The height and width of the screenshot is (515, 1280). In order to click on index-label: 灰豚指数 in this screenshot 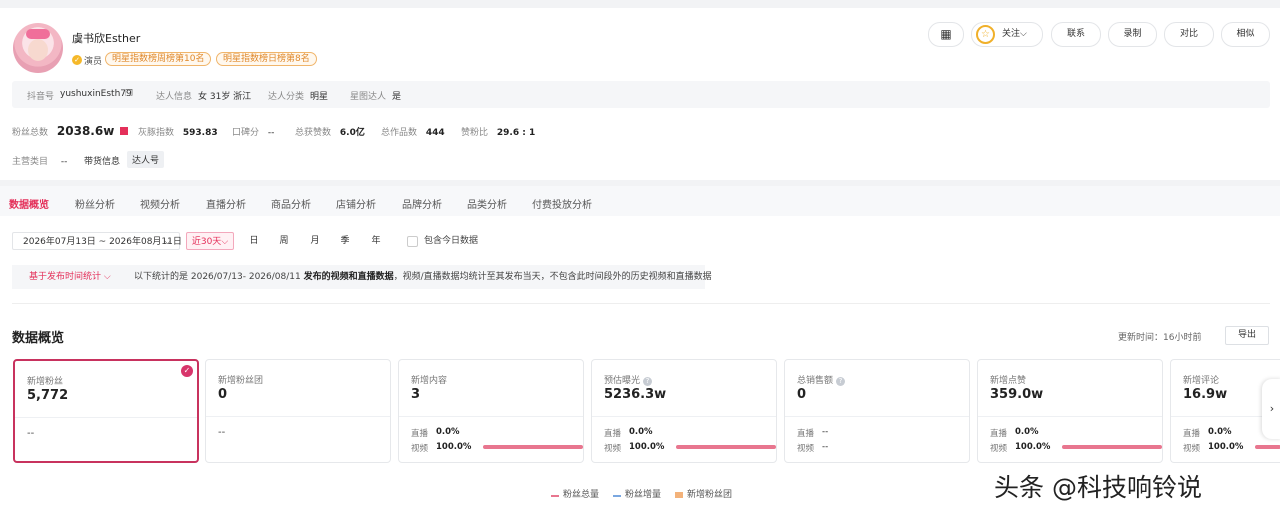, I will do `click(156, 133)`.